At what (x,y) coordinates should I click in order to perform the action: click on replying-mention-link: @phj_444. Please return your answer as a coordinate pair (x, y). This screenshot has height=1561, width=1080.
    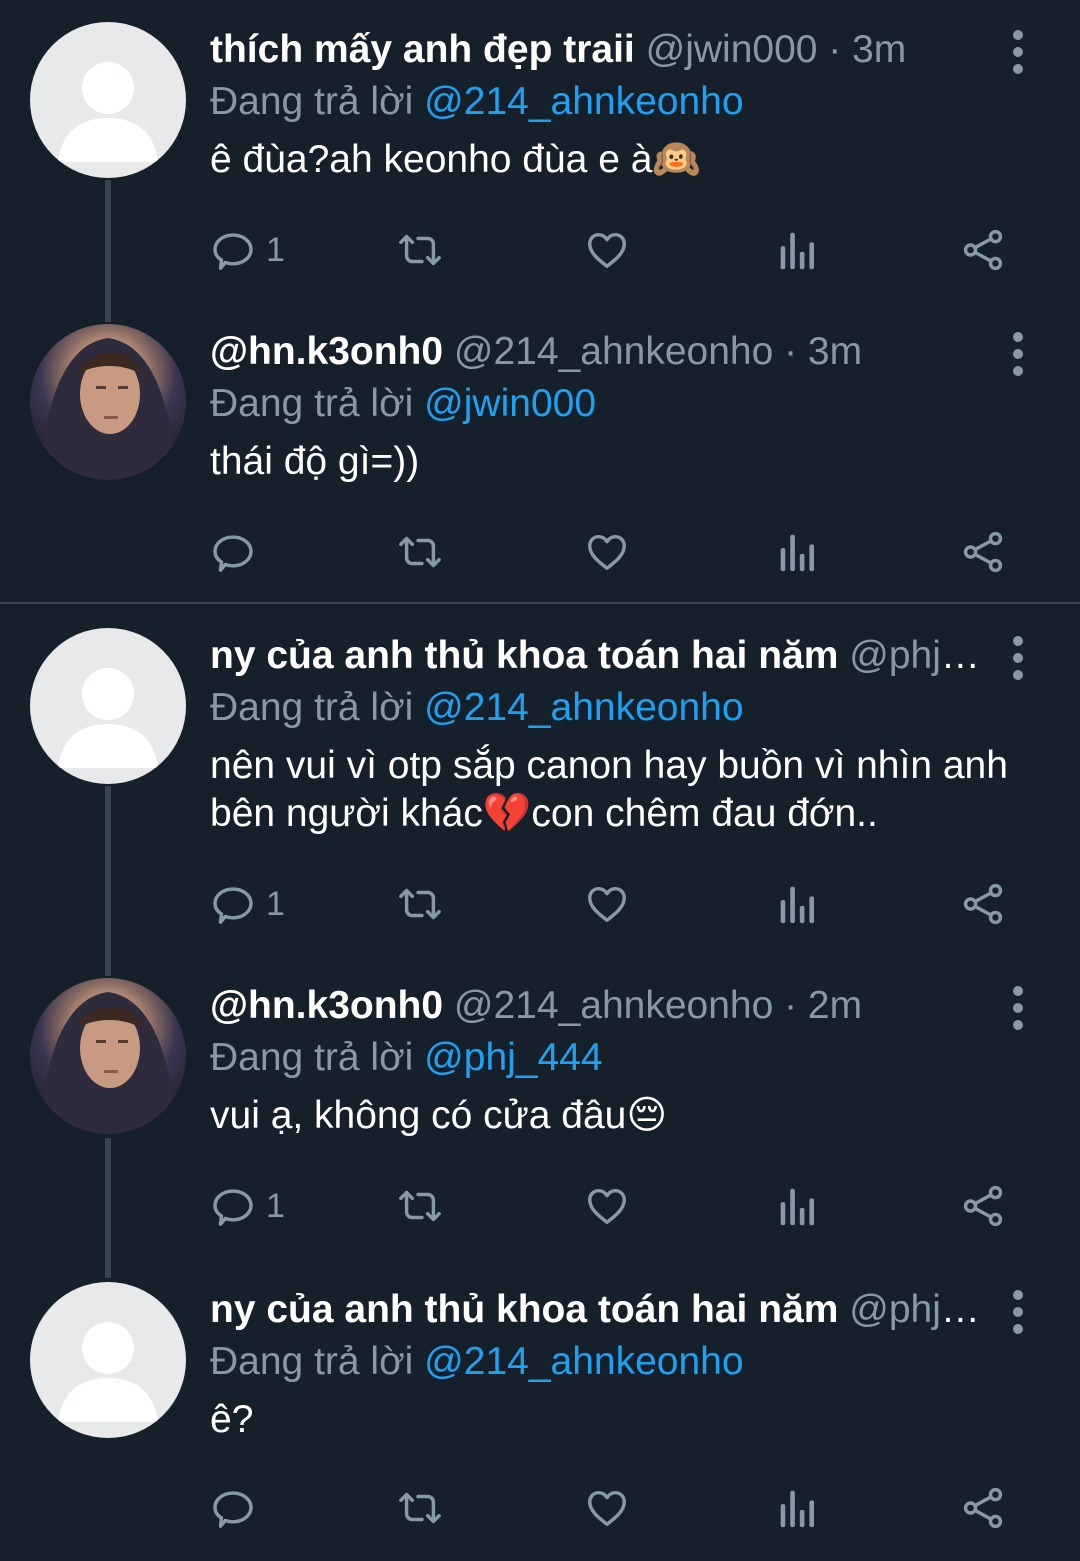
    Looking at the image, I should click on (513, 1057).